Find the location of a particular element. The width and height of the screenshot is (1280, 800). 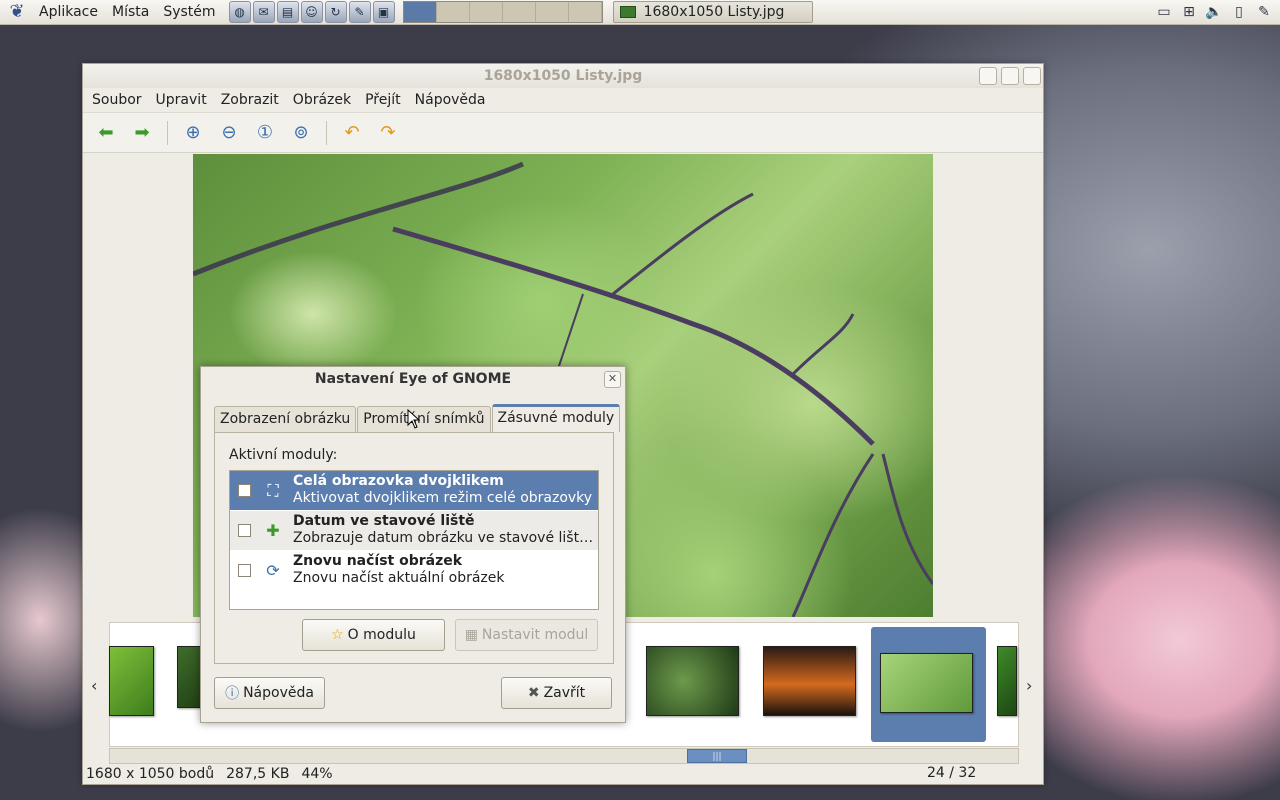

about-plugin-label: O modulu is located at coordinates (381, 635).